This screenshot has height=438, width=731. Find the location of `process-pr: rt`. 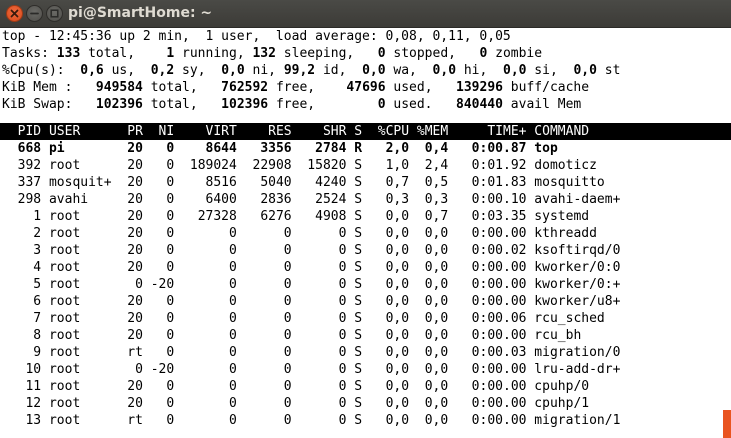

process-pr: rt is located at coordinates (131, 420).